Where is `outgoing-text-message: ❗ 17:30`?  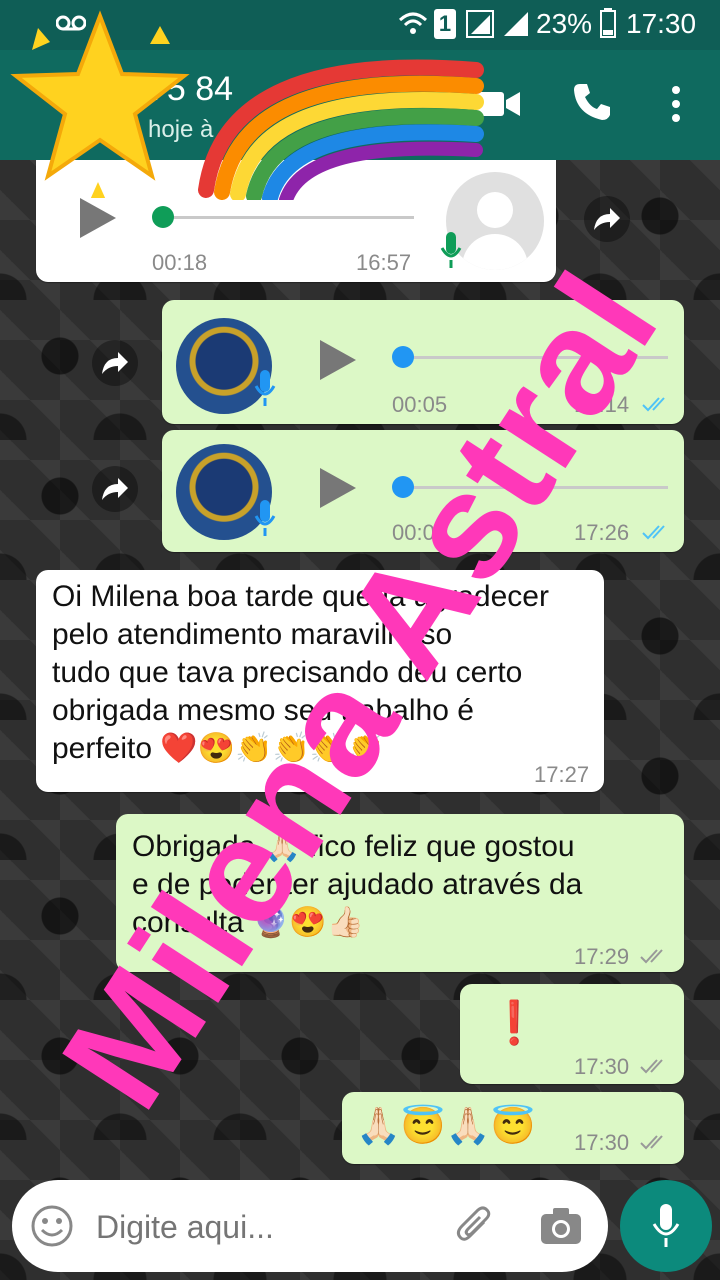 outgoing-text-message: ❗ 17:30 is located at coordinates (572, 1034).